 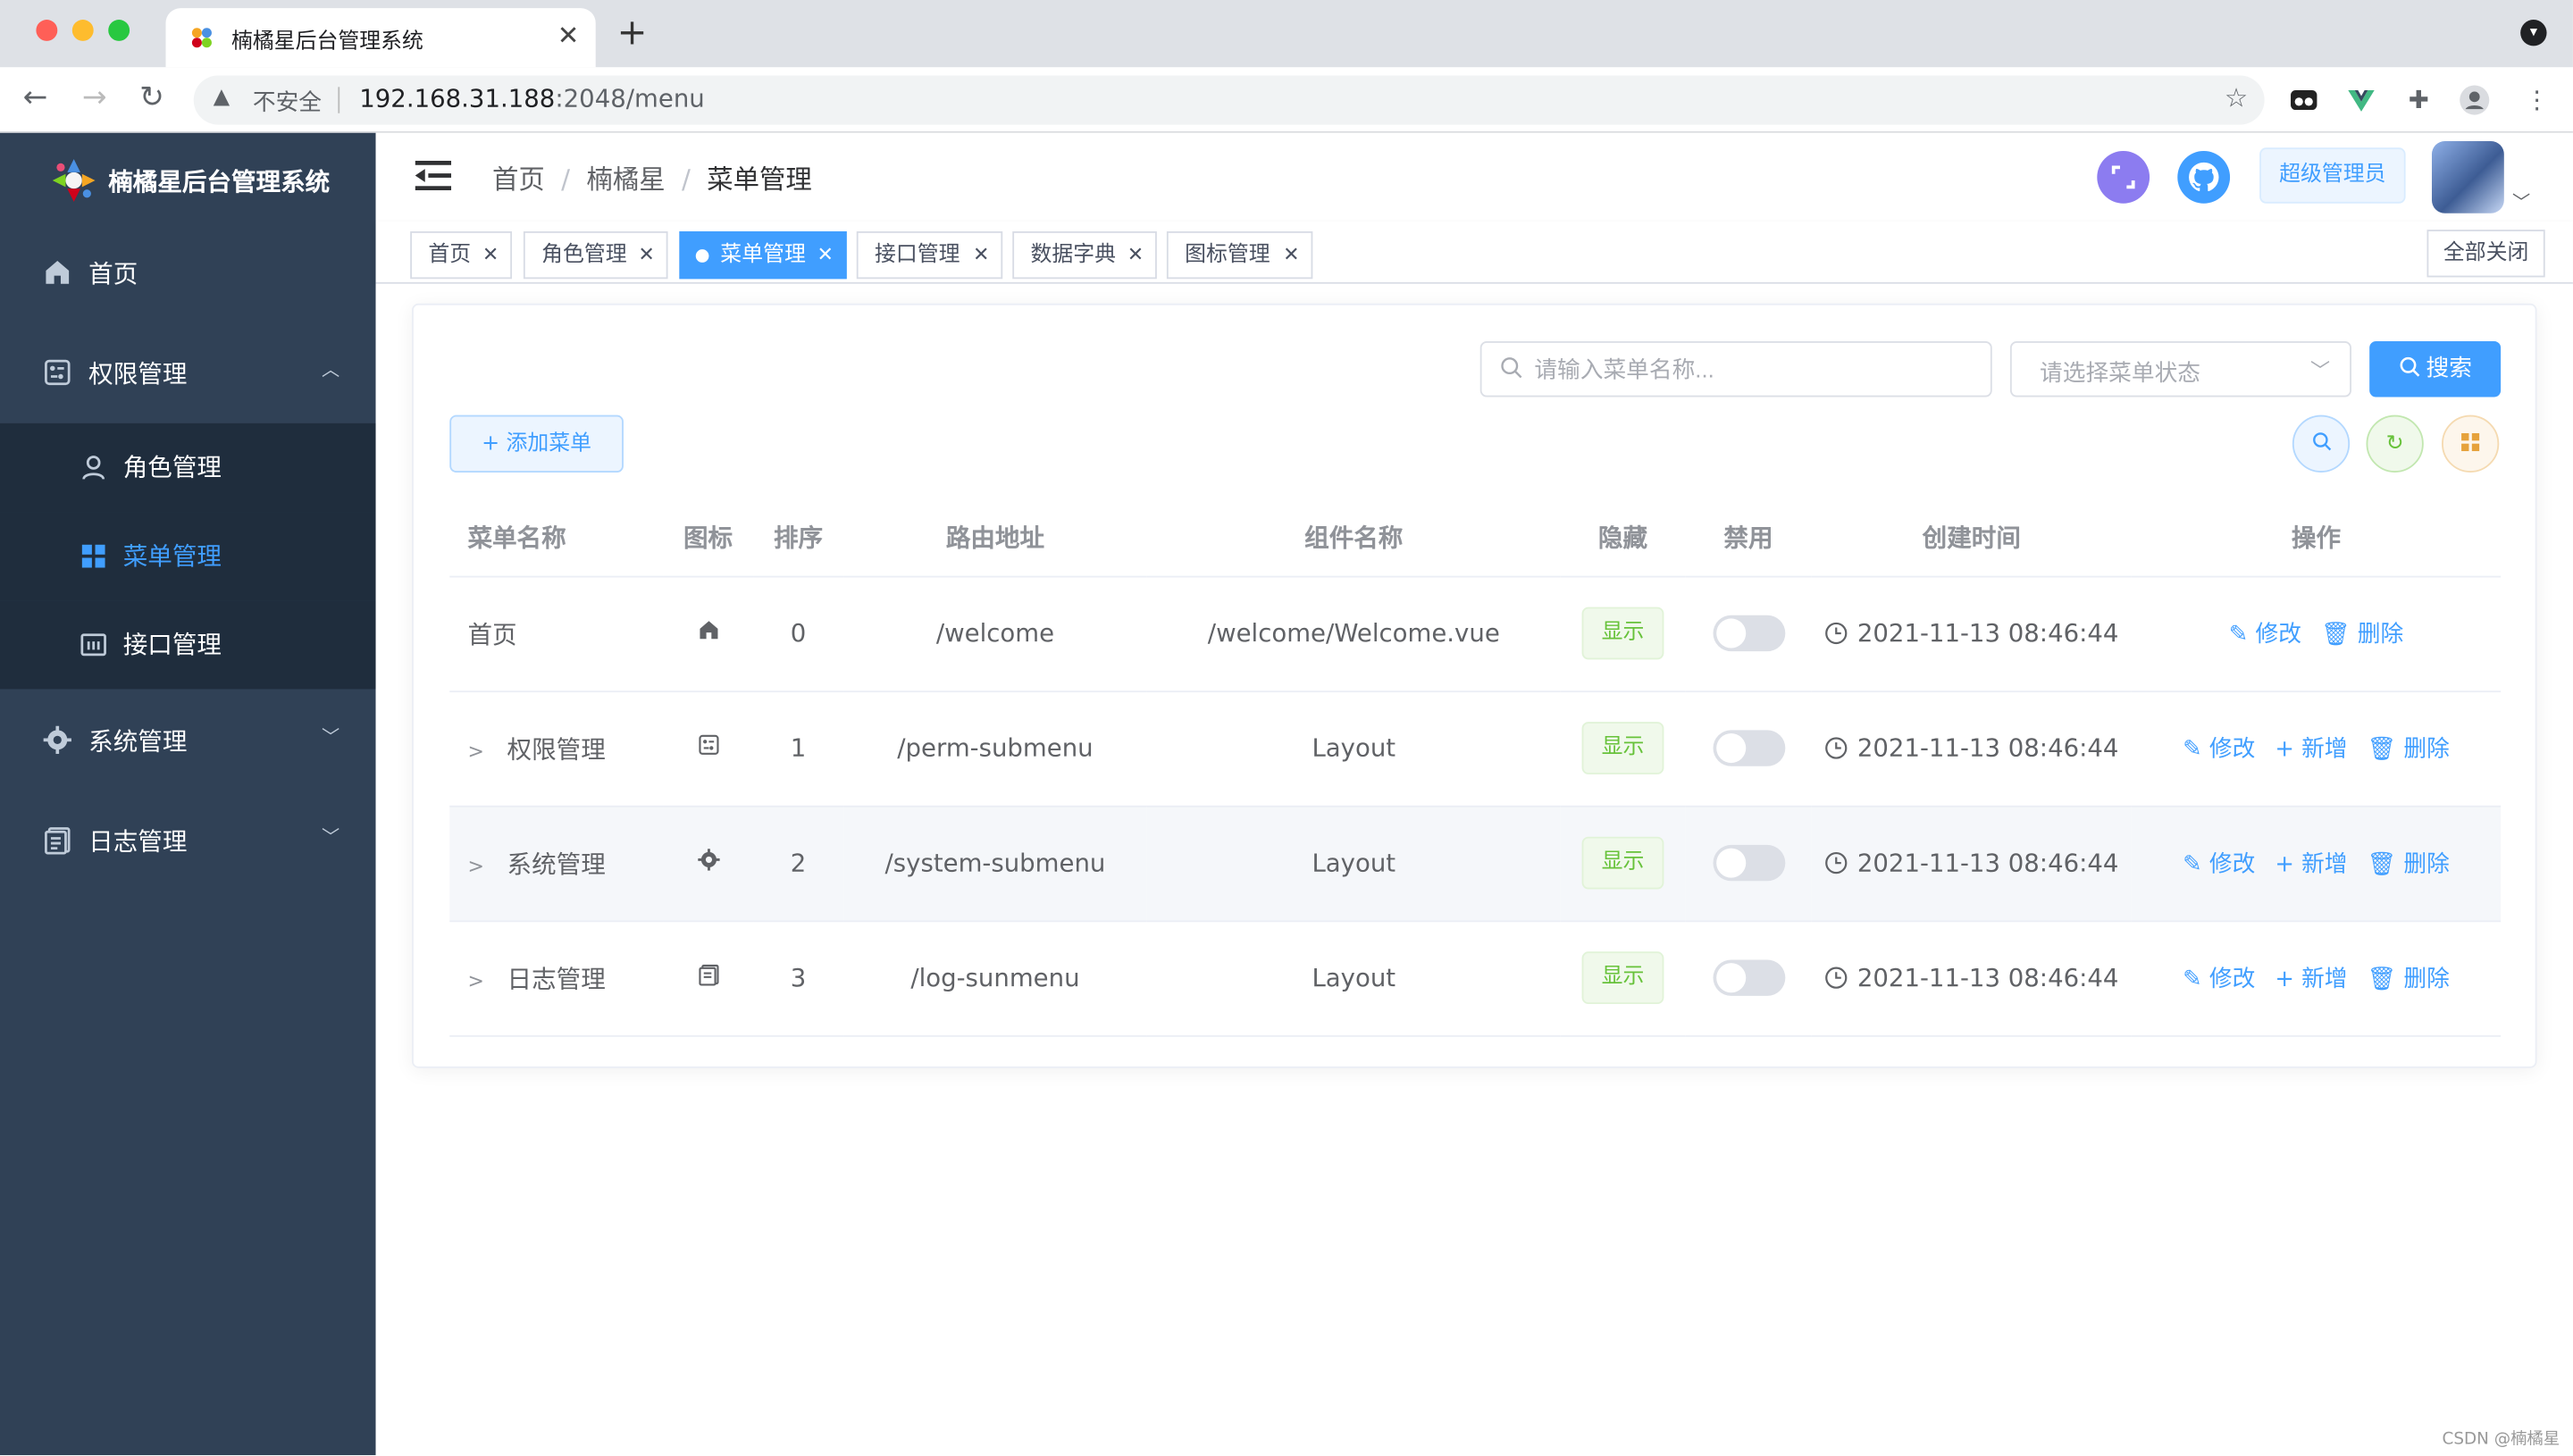 What do you see at coordinates (47, 30) in the screenshot?
I see `window-close-button` at bounding box center [47, 30].